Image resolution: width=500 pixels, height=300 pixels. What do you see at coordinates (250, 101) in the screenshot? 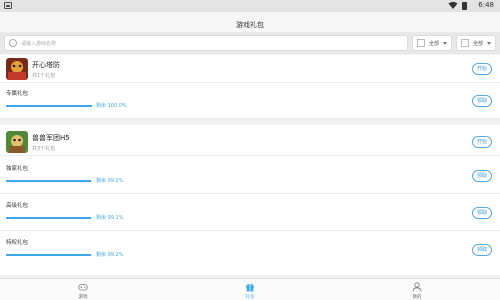
I see `gift-row: 专属礼包 剩余 100.0% 领取` at bounding box center [250, 101].